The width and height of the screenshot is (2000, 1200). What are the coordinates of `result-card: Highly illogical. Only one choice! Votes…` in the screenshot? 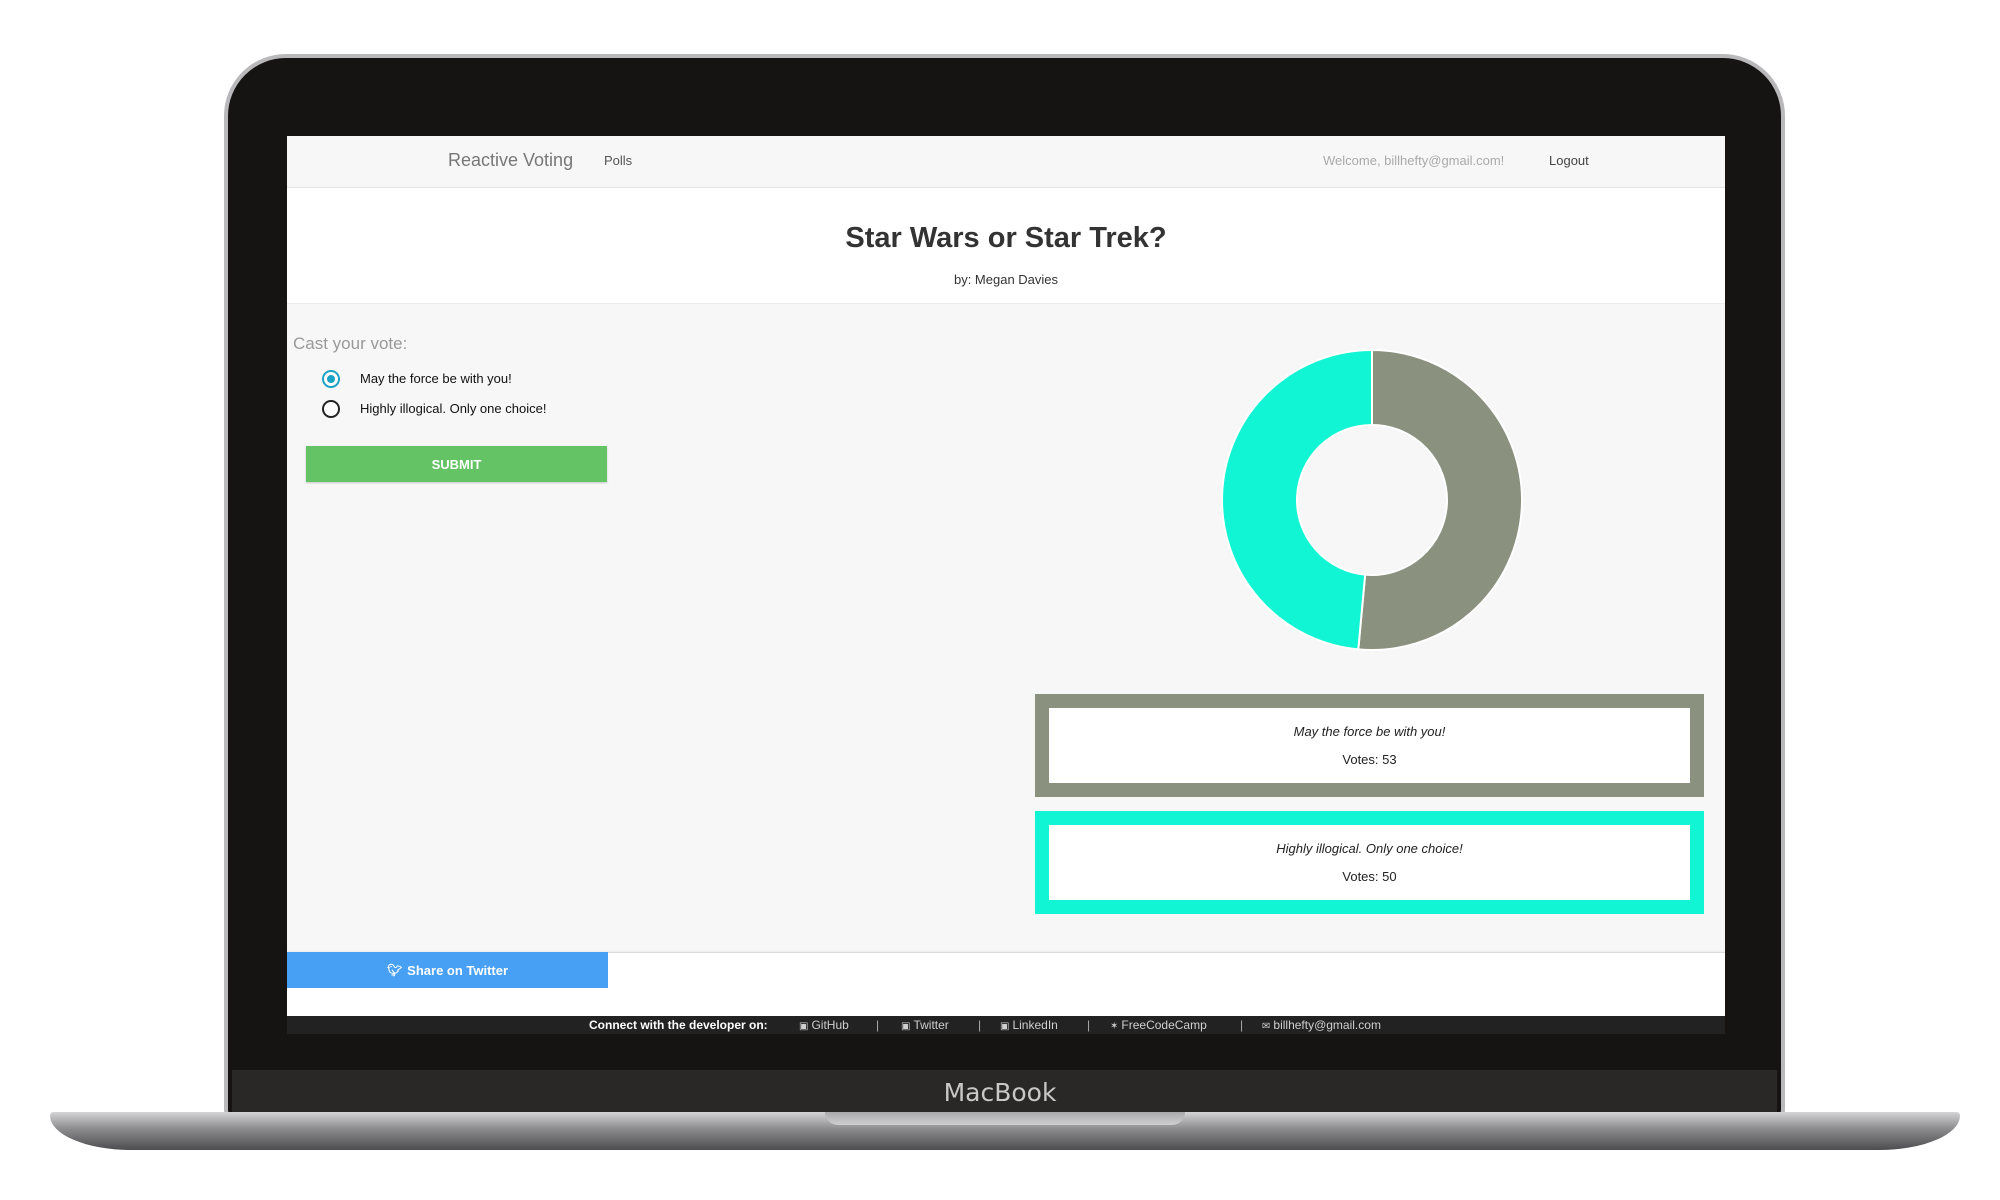 It's located at (1369, 862).